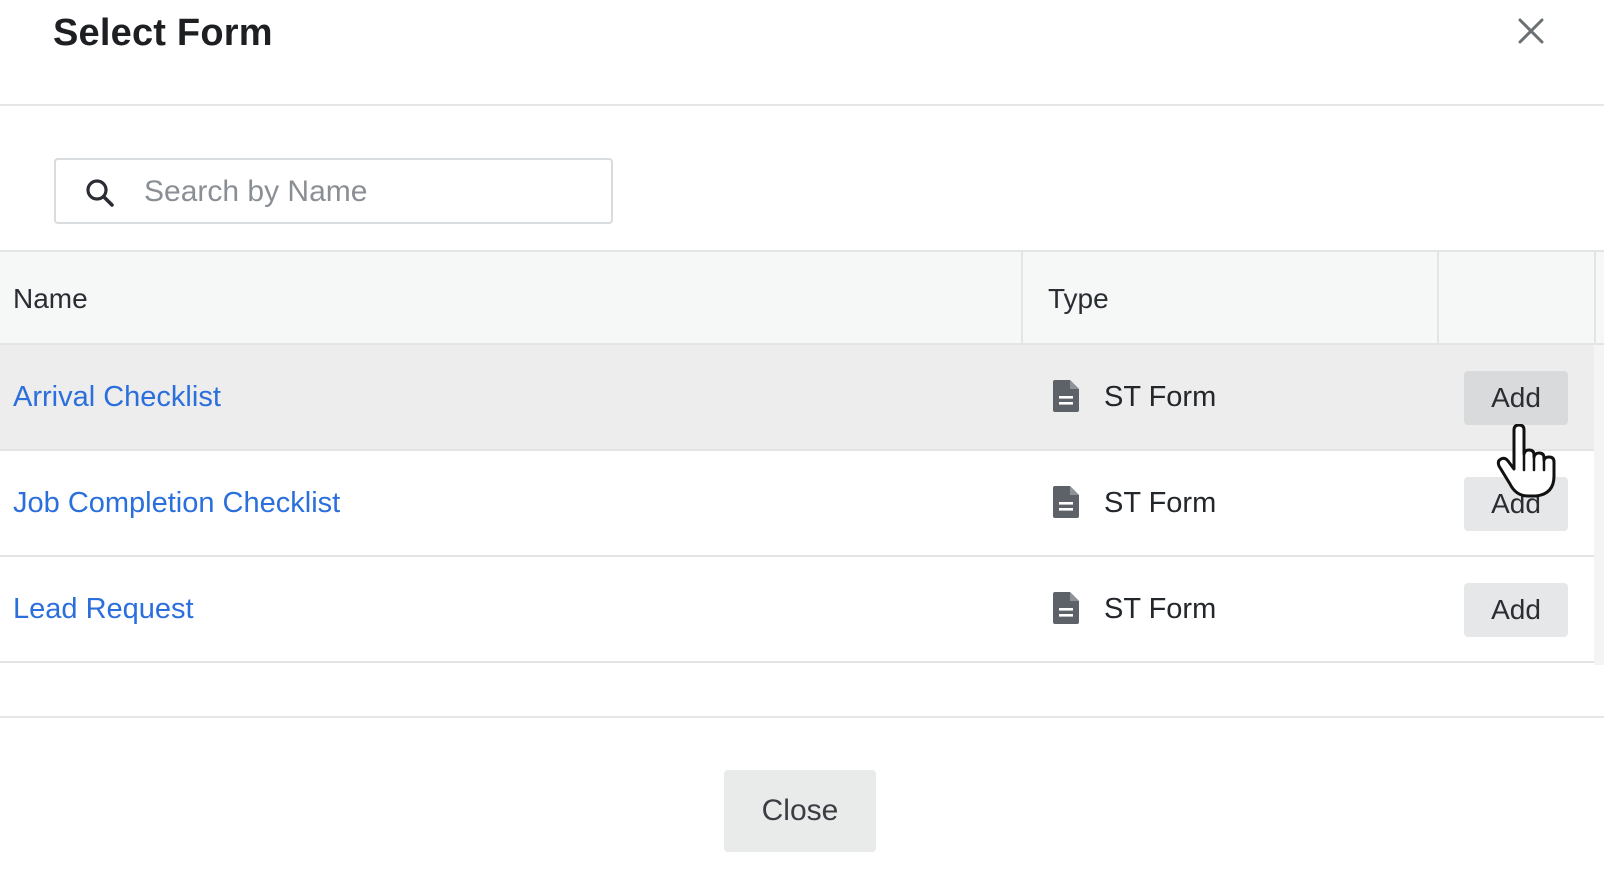  What do you see at coordinates (802, 610) in the screenshot?
I see `table-row: Lead Request ST Form Add` at bounding box center [802, 610].